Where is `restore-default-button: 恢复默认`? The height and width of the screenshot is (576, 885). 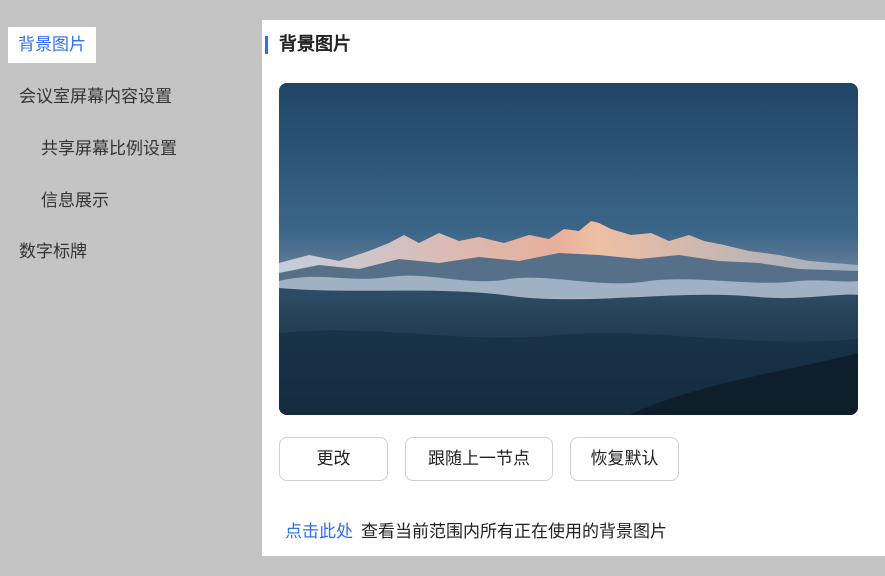
restore-default-button: 恢复默认 is located at coordinates (624, 459).